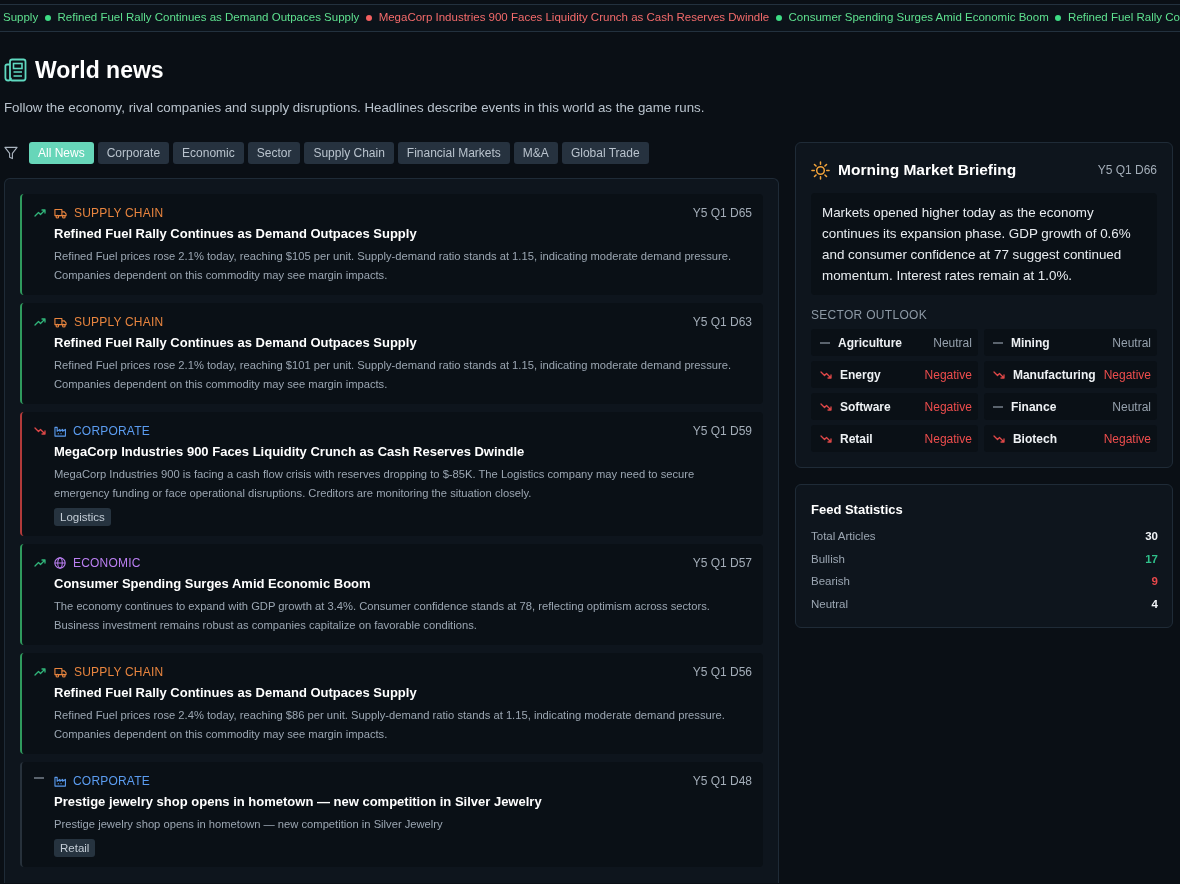 This screenshot has height=884, width=1180. What do you see at coordinates (1154, 604) in the screenshot?
I see `stat-value: 4` at bounding box center [1154, 604].